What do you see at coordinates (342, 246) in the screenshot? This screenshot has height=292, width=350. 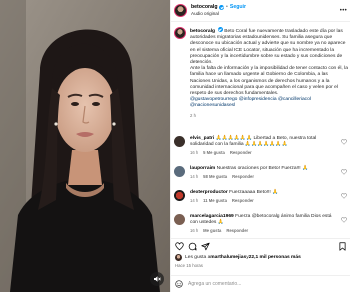 I see `bookmark-icon` at bounding box center [342, 246].